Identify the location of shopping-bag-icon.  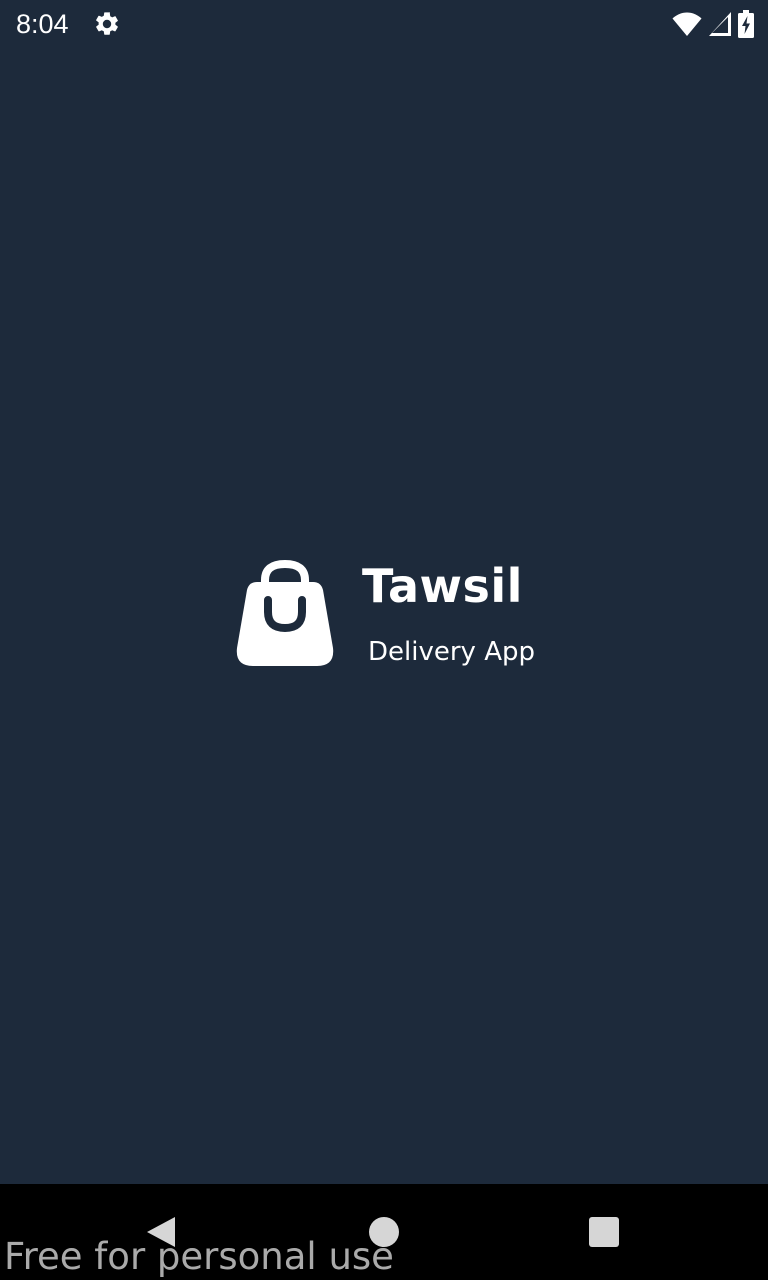
(285, 614).